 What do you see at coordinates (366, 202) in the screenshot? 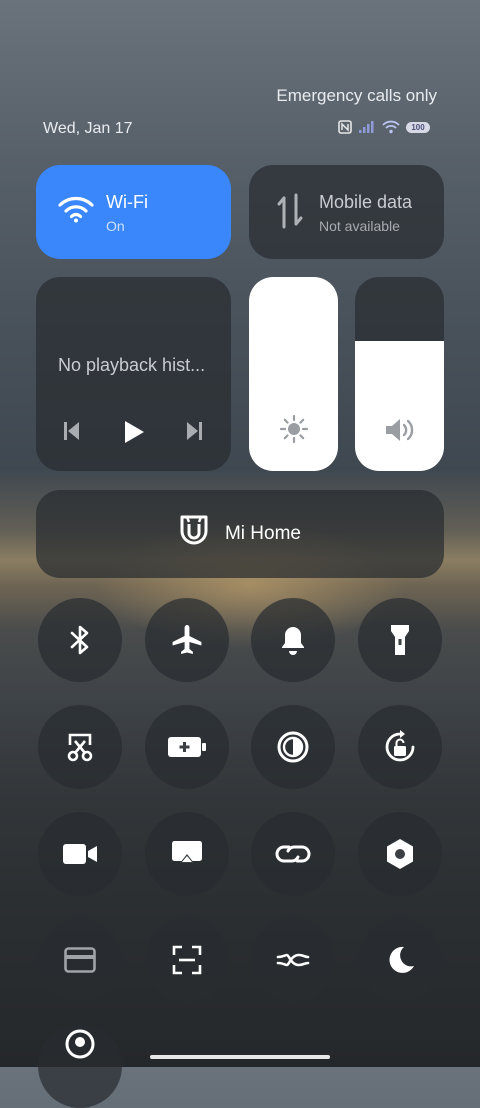
I see `mobile-data-title: Mobile data` at bounding box center [366, 202].